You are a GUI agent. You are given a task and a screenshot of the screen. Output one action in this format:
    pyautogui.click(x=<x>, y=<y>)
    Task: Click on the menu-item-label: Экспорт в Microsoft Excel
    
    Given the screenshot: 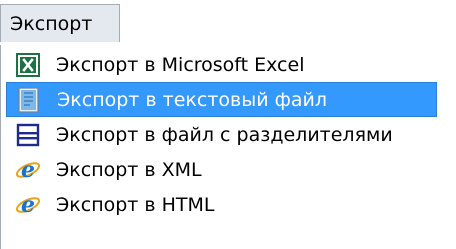 What is the action you would take?
    pyautogui.click(x=180, y=64)
    